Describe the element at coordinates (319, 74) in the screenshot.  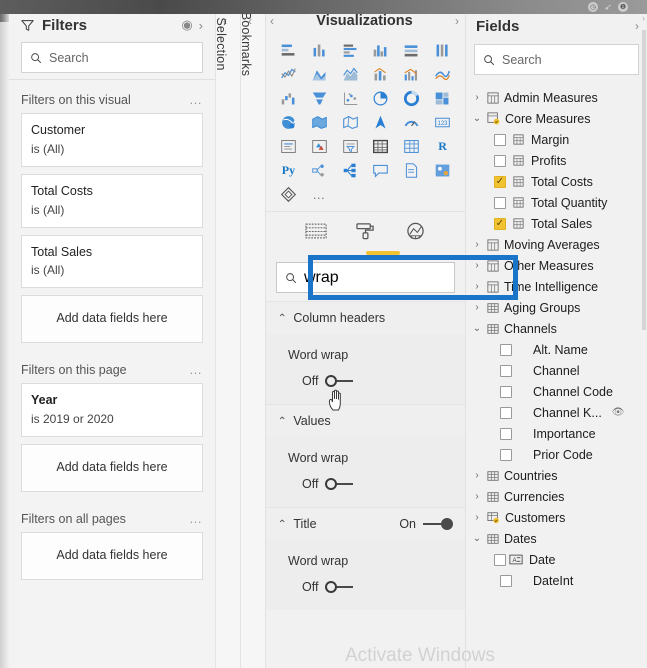
I see `area-chart-icon` at that location.